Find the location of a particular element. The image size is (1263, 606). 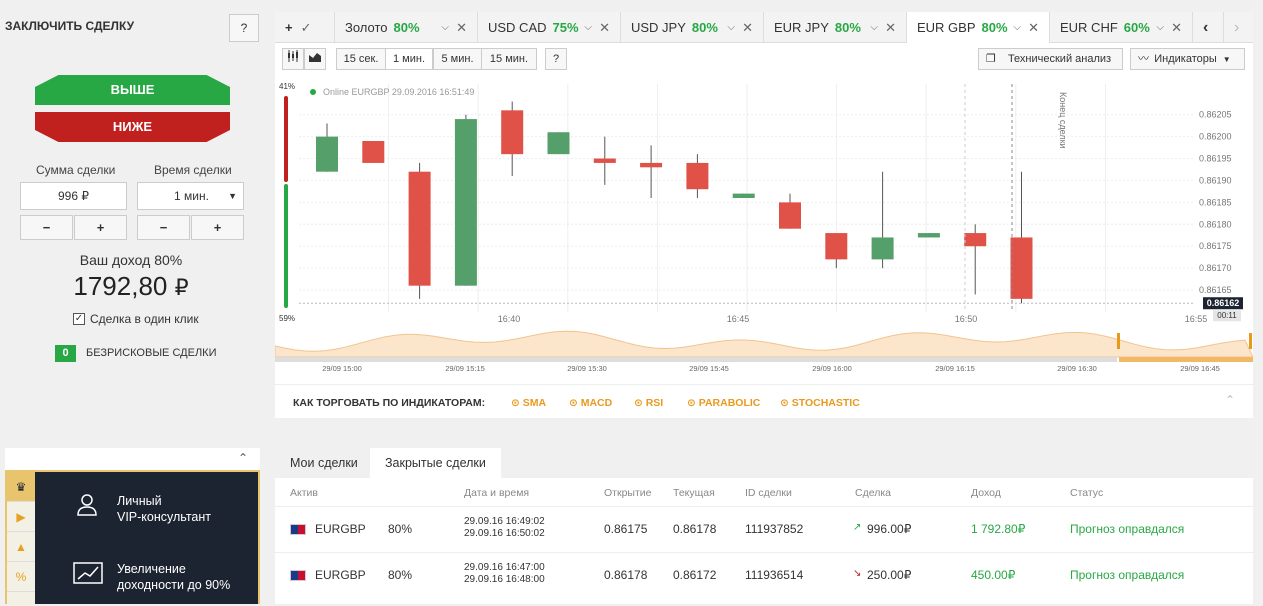

higher-button: ВЫШЕ is located at coordinates (132, 90).